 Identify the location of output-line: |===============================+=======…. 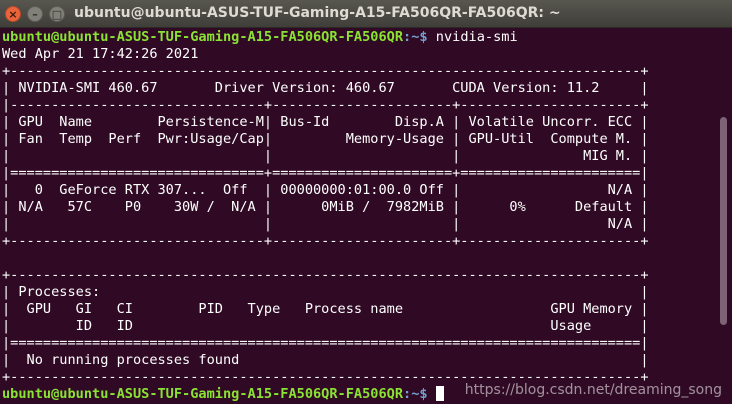
(325, 173).